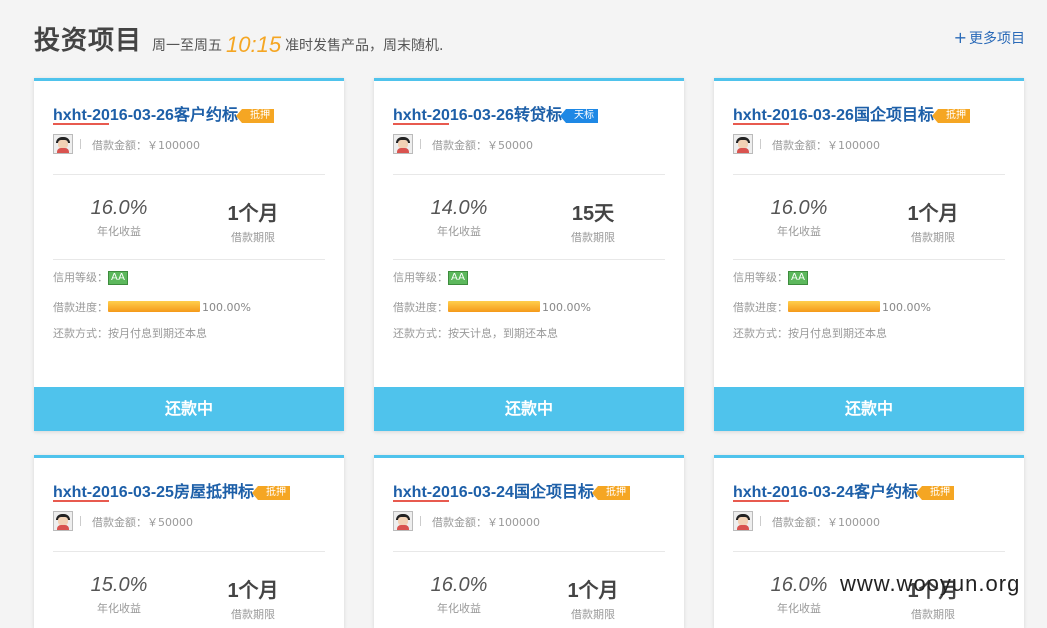 Image resolution: width=1047 pixels, height=628 pixels. I want to click on project-tag: 天标, so click(578, 116).